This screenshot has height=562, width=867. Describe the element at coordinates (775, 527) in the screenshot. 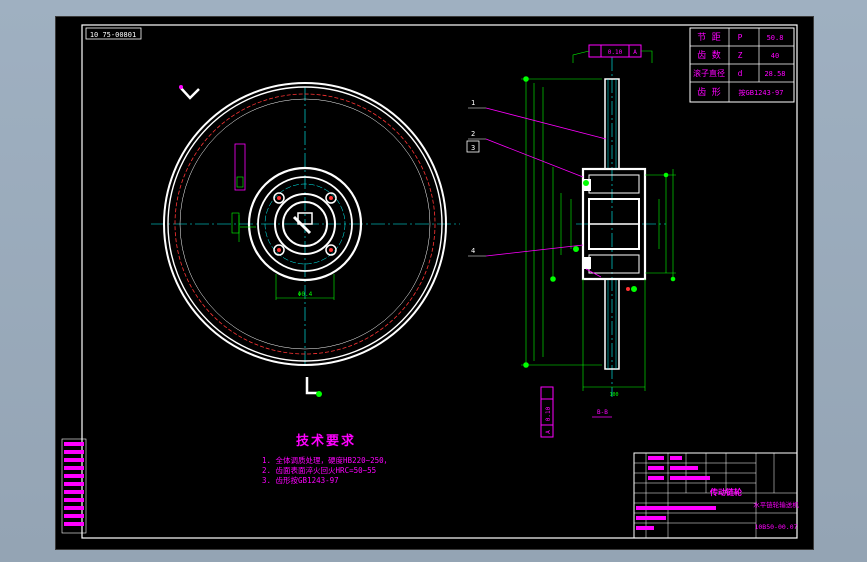

I see `title-drawing-no: 10B50-00.07` at that location.